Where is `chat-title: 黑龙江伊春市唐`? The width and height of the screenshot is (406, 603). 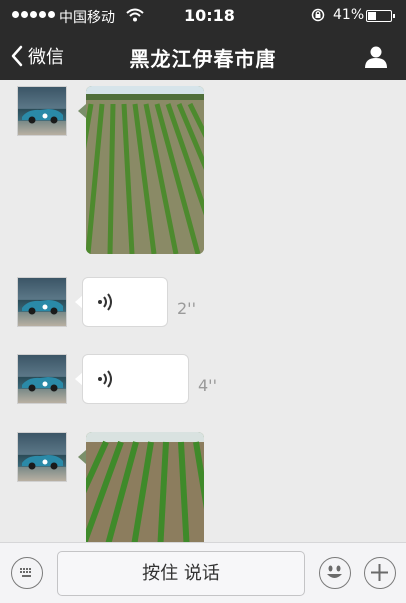 chat-title: 黑龙江伊春市唐 is located at coordinates (203, 59).